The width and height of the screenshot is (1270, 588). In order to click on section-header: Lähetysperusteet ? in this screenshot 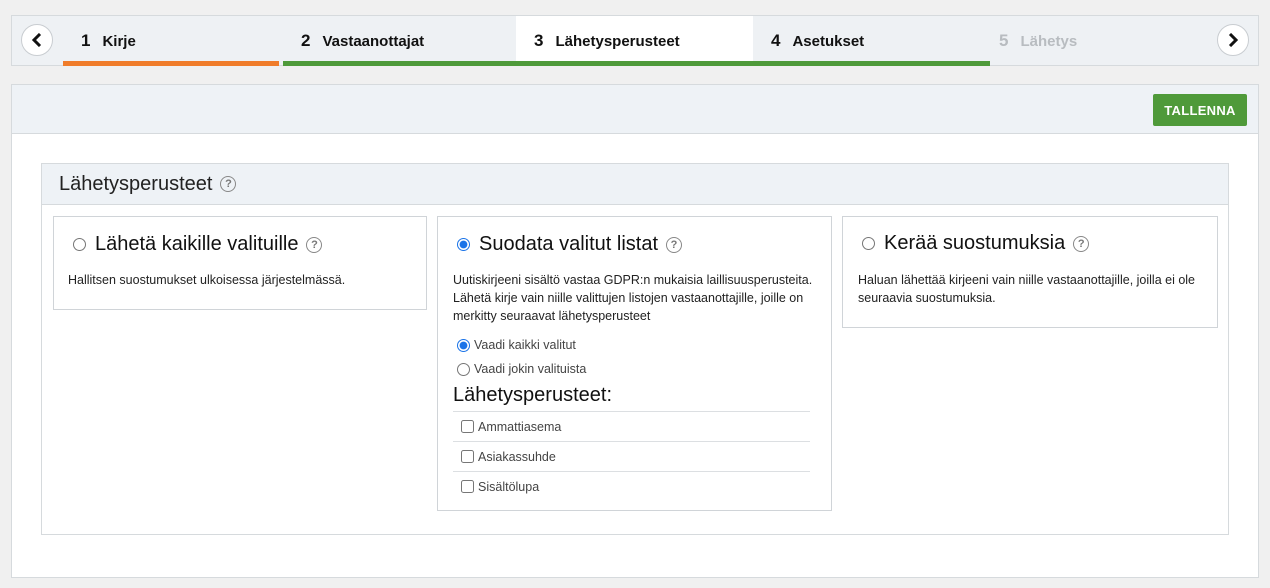, I will do `click(635, 184)`.